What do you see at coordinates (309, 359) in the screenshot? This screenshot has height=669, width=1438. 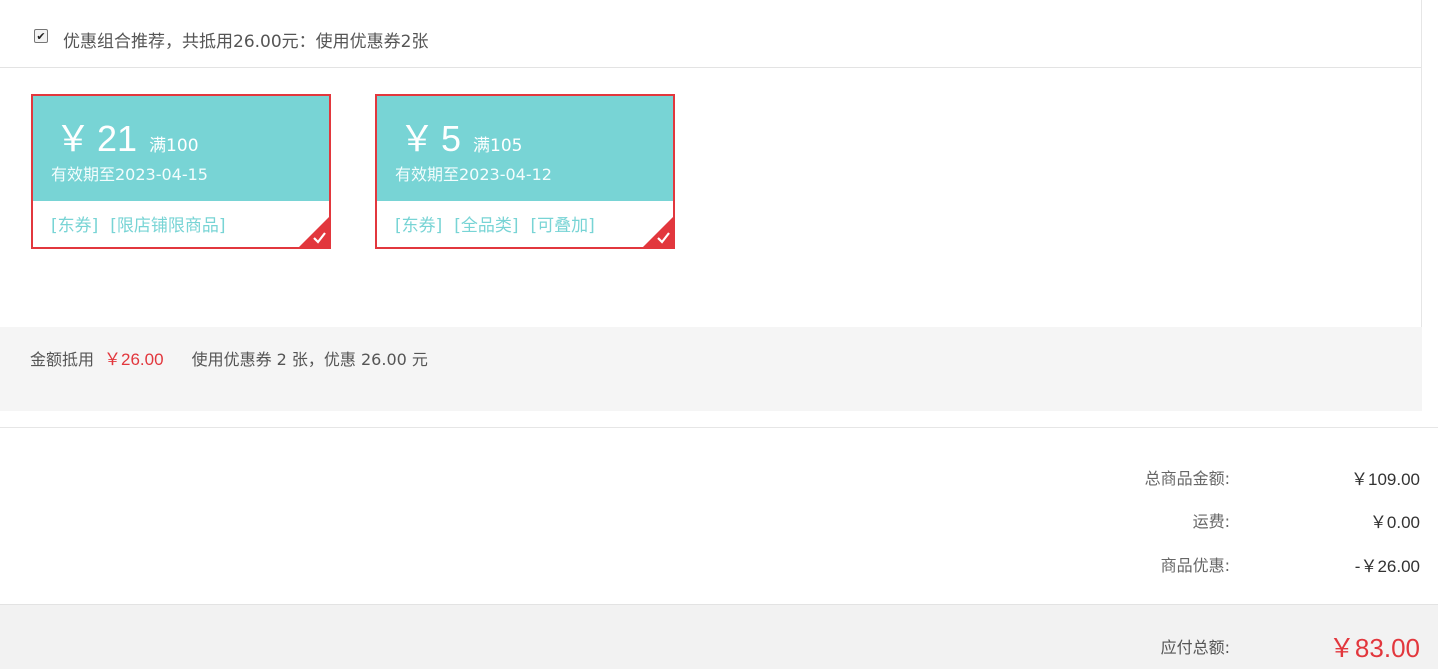 I see `summary-detail: 使用优惠券 2 张，优惠 26.00 元` at bounding box center [309, 359].